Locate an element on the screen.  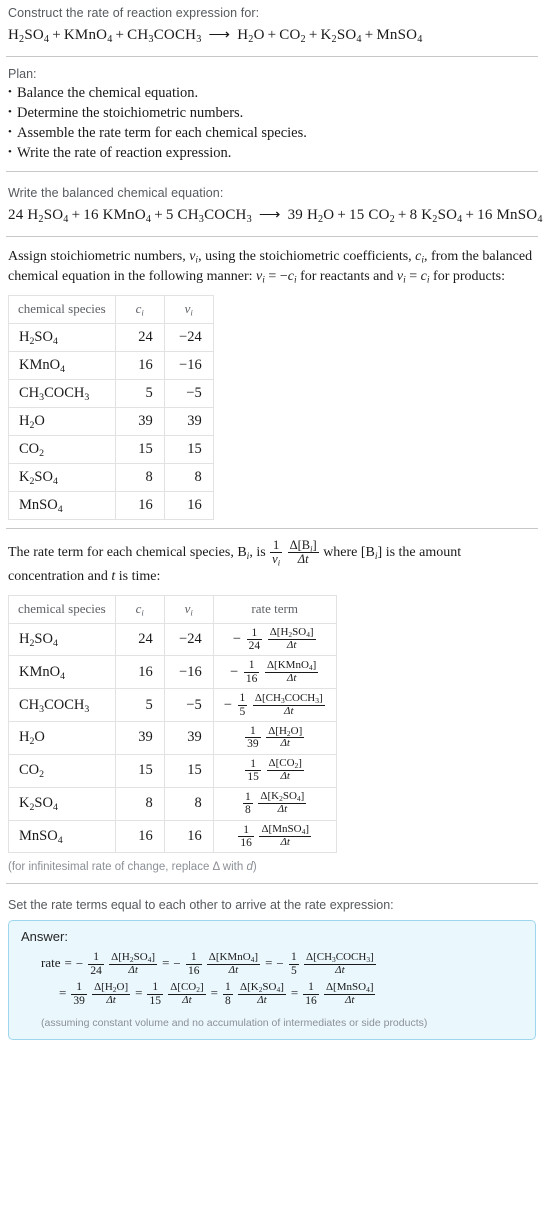
cell-stoich-number: −24 is located at coordinates (188, 337).